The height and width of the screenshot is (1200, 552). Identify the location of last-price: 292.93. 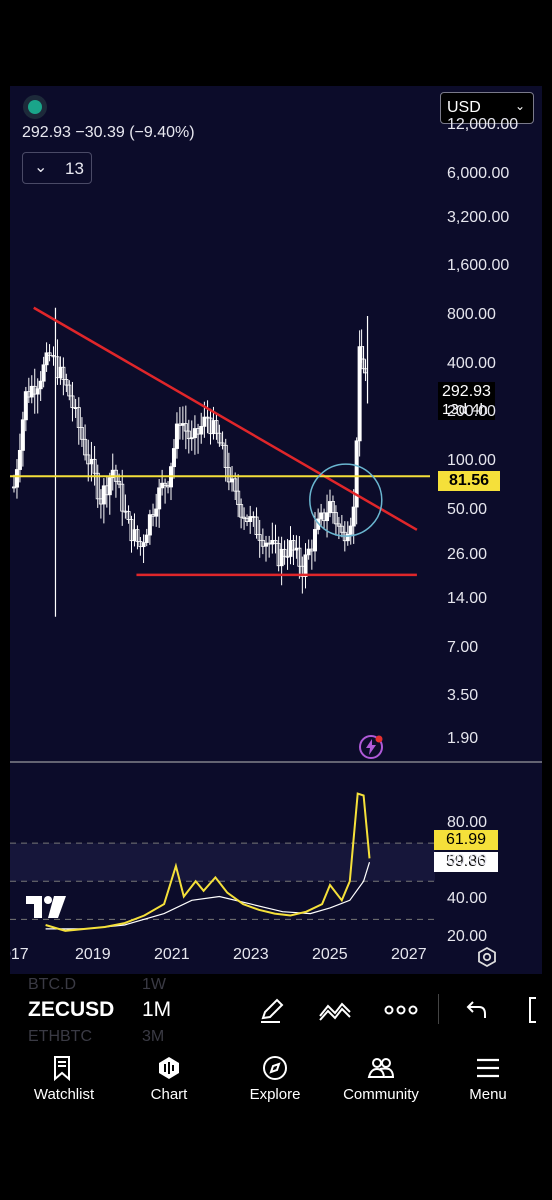
(46, 132).